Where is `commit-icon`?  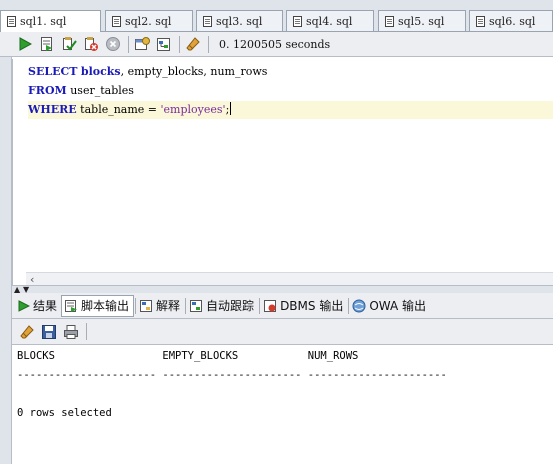
commit-icon is located at coordinates (70, 44).